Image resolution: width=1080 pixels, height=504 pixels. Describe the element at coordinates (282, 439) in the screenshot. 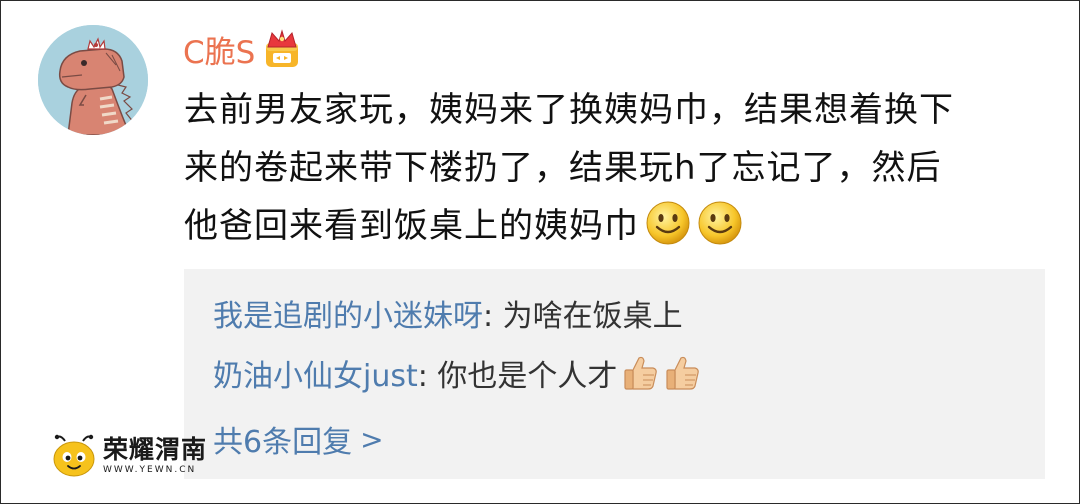

I see `more-replies-label: 共6条回复` at that location.